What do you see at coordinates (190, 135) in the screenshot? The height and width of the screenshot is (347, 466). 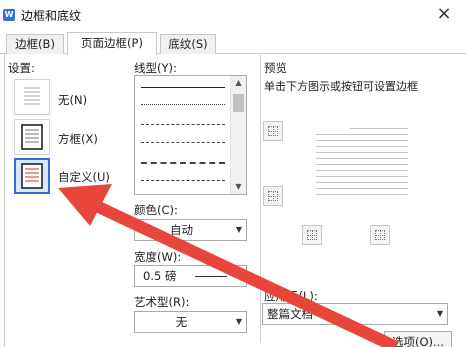 I see `line-style-list: ▲ ▼` at bounding box center [190, 135].